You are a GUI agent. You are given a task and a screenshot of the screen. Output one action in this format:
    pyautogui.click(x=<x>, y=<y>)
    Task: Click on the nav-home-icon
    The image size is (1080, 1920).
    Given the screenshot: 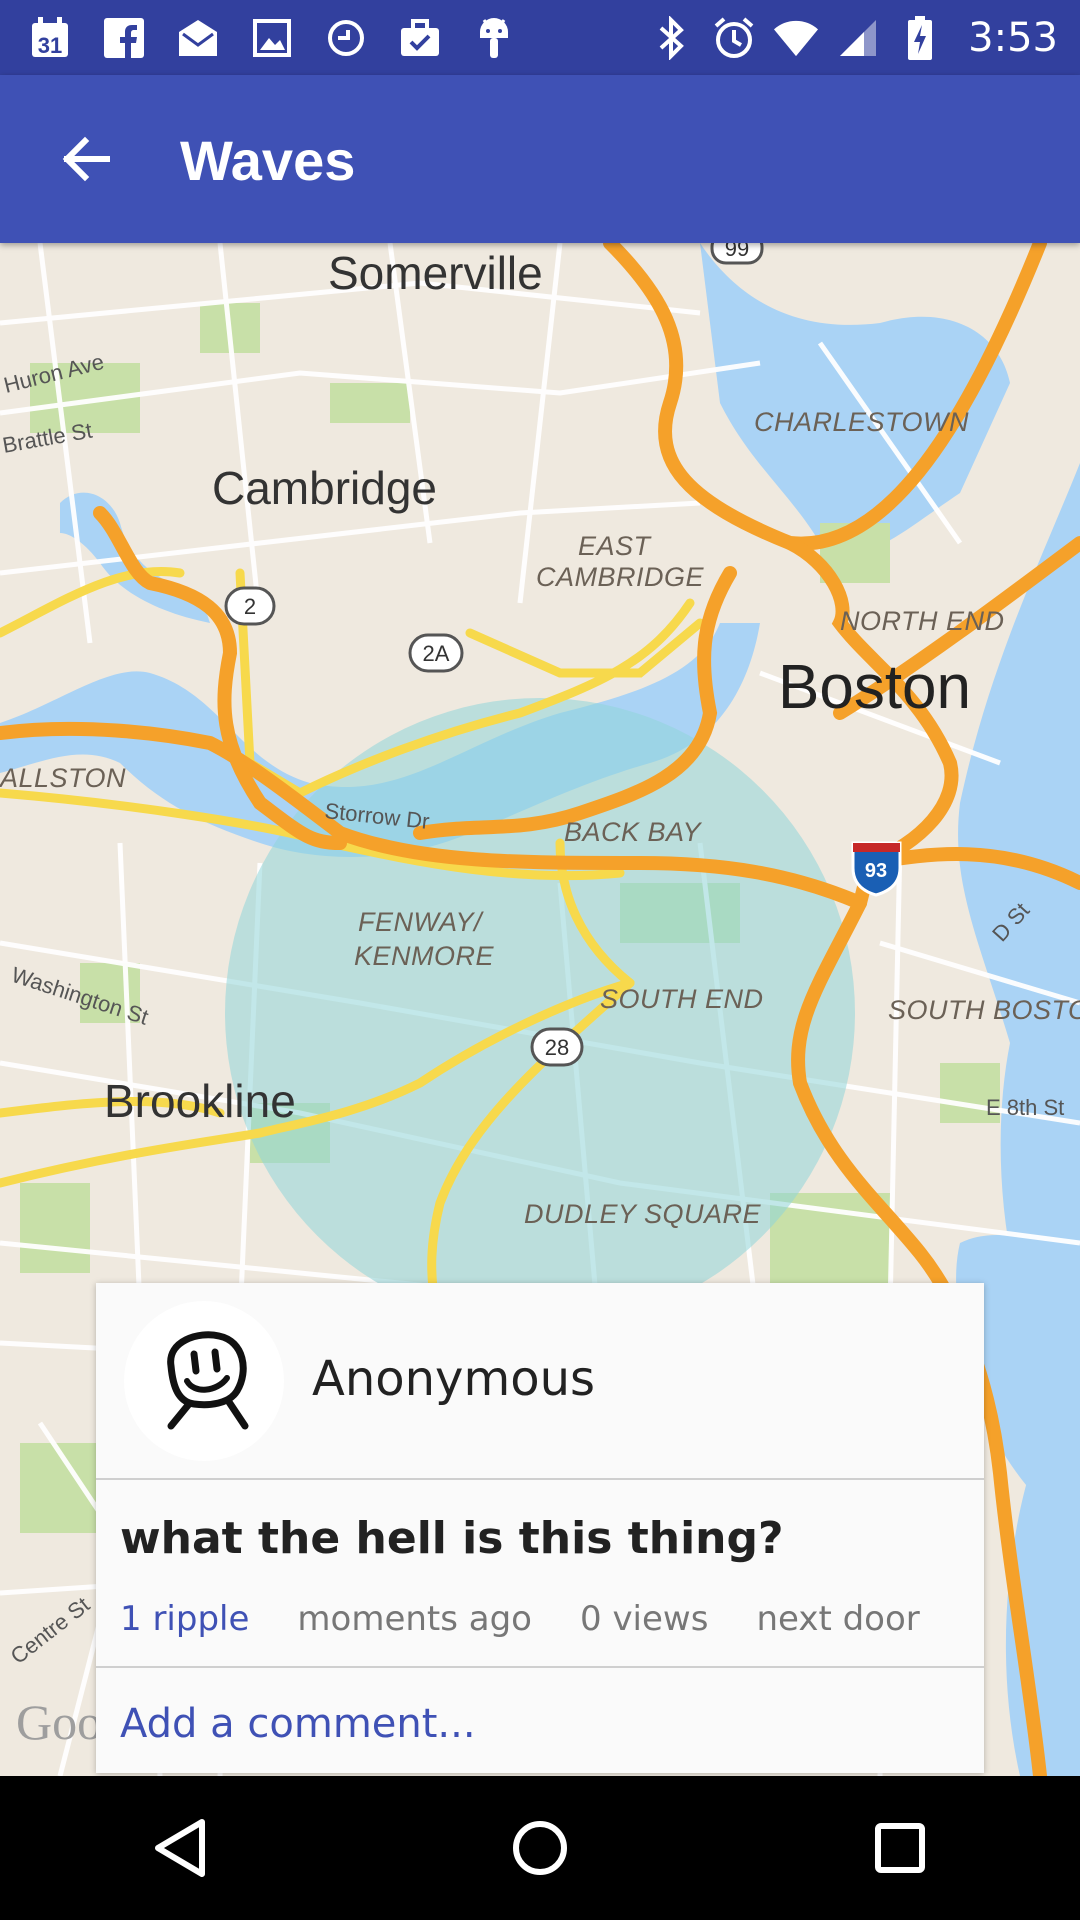 What is the action you would take?
    pyautogui.click(x=540, y=1848)
    